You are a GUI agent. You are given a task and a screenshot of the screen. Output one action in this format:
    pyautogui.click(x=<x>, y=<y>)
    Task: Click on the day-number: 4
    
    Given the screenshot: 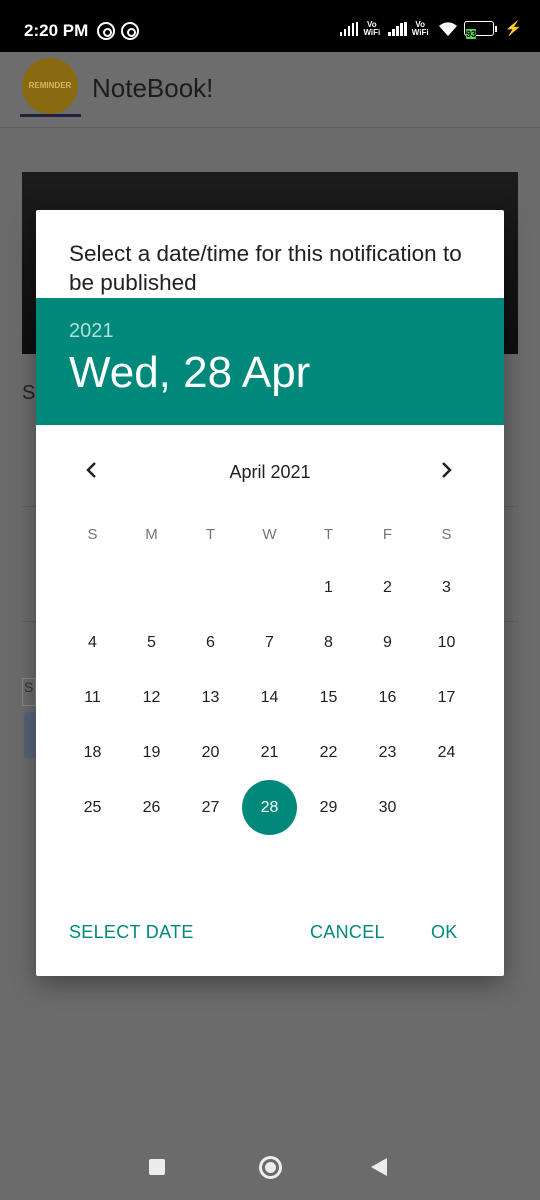 What is the action you would take?
    pyautogui.click(x=92, y=642)
    